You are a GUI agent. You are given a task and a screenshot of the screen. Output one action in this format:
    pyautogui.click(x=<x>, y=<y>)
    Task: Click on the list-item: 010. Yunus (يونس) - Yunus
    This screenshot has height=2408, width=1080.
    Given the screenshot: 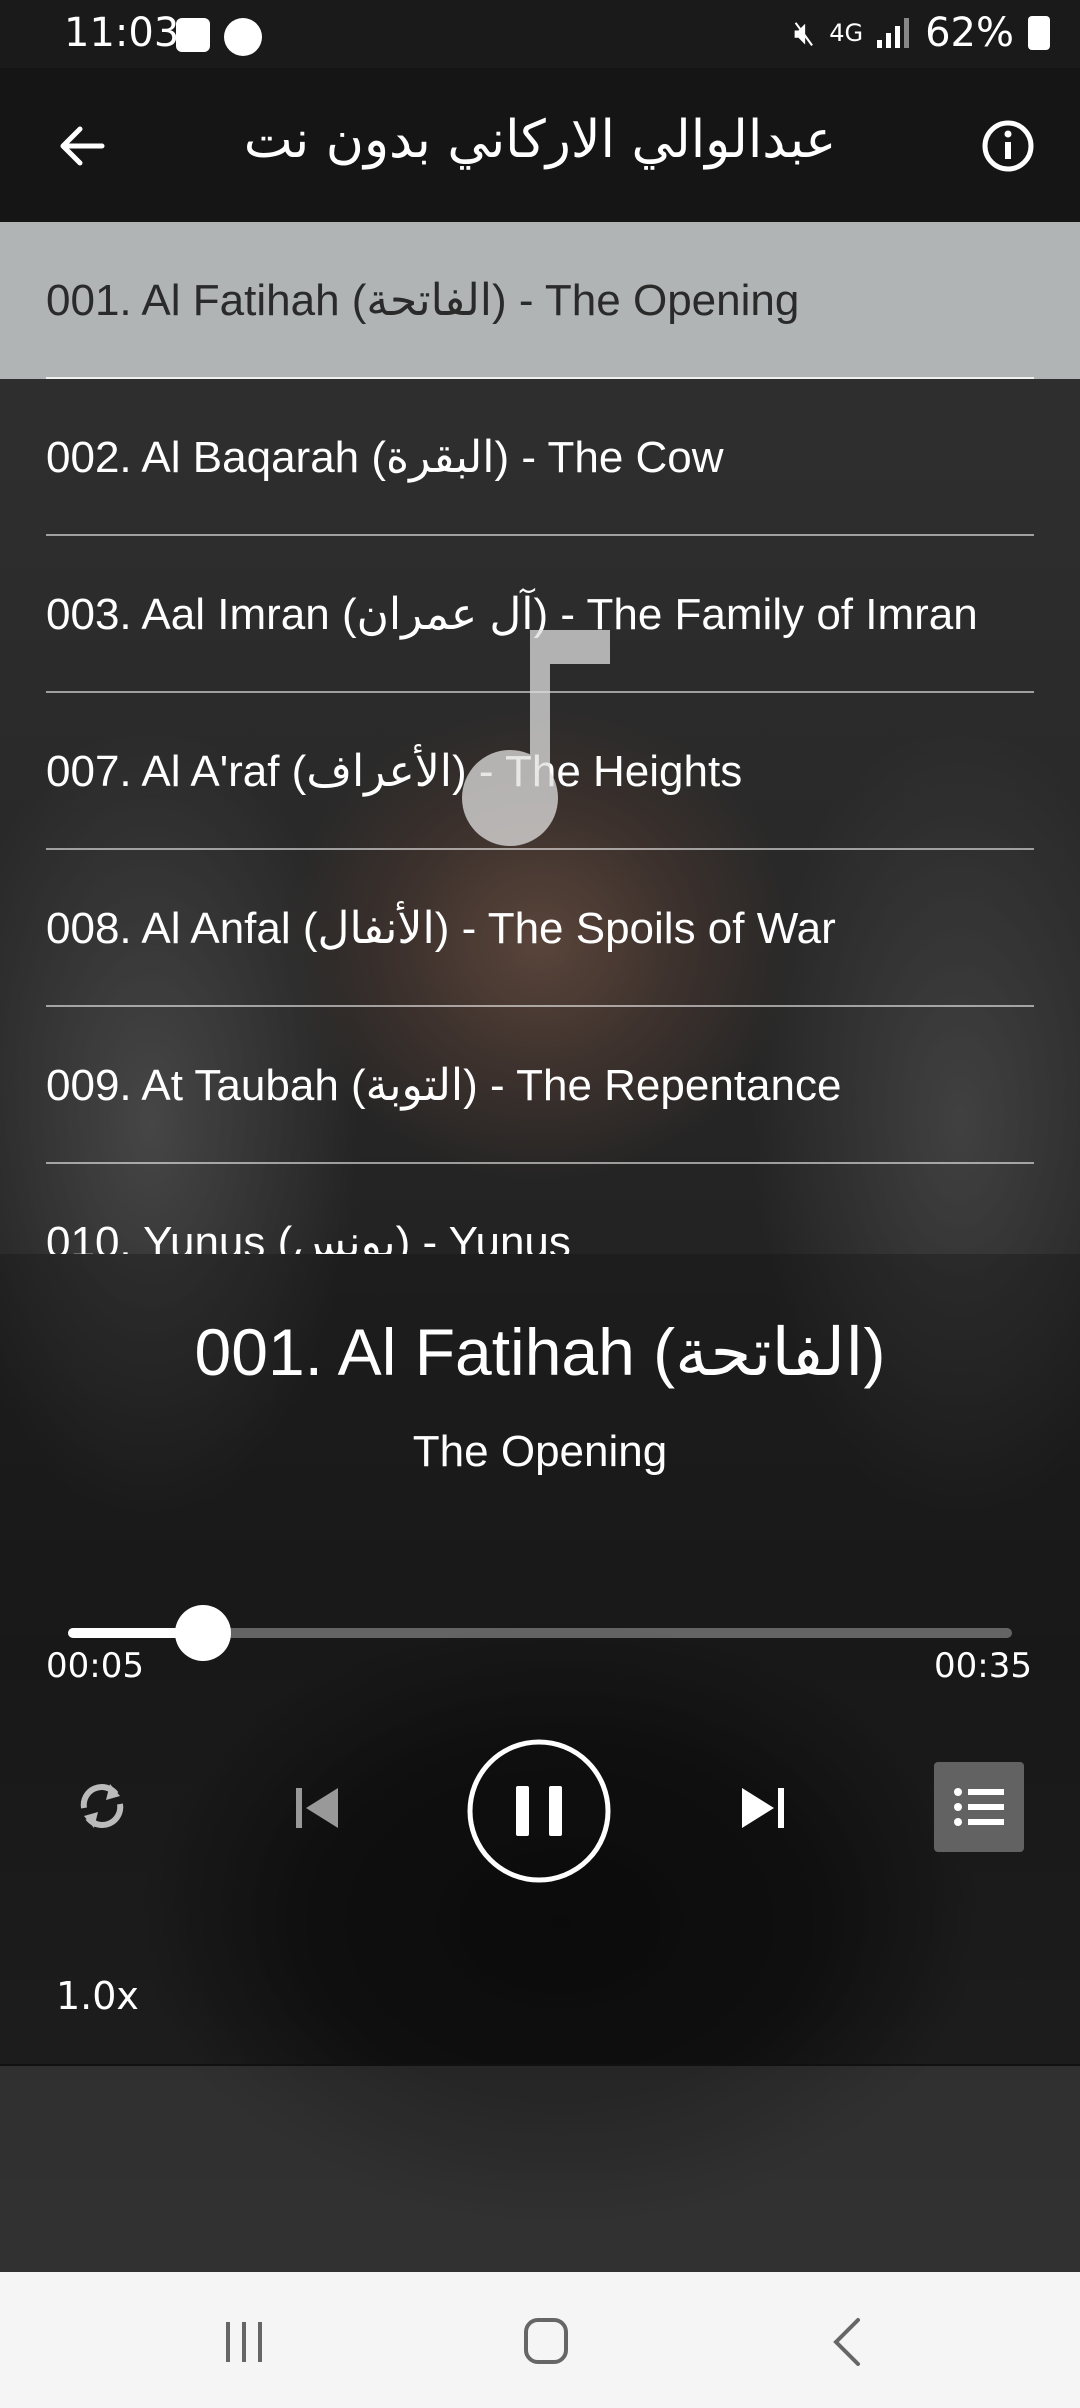 What is the action you would take?
    pyautogui.click(x=540, y=1209)
    